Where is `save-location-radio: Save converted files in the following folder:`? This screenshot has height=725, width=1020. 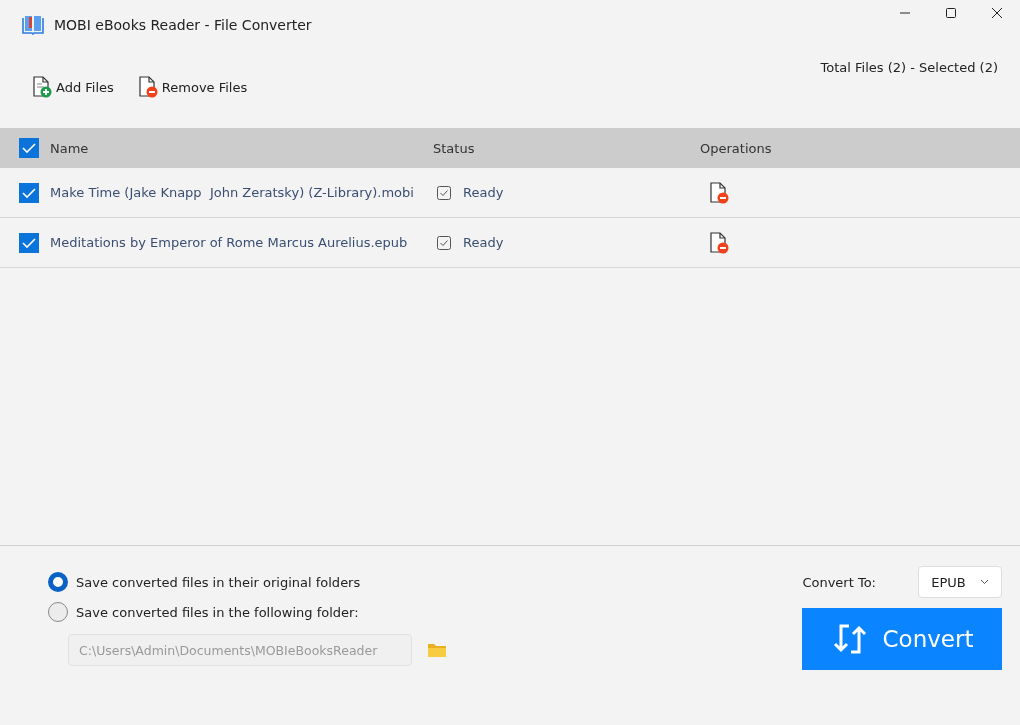 save-location-radio: Save converted files in the following folder: is located at coordinates (247, 612).